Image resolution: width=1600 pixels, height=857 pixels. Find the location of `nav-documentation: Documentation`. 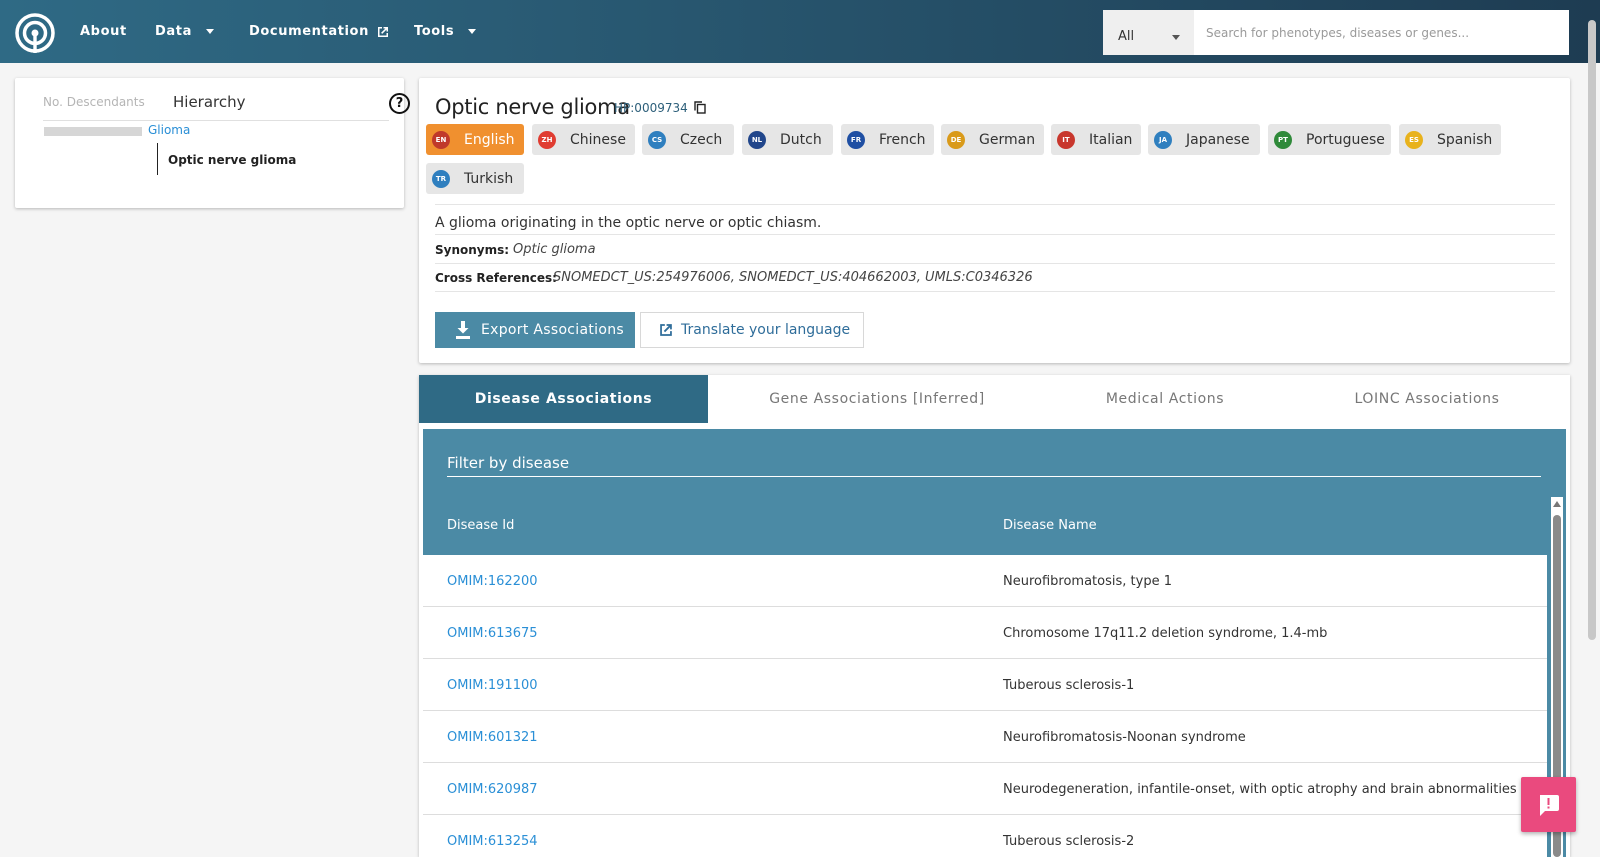

nav-documentation: Documentation is located at coordinates (319, 31).